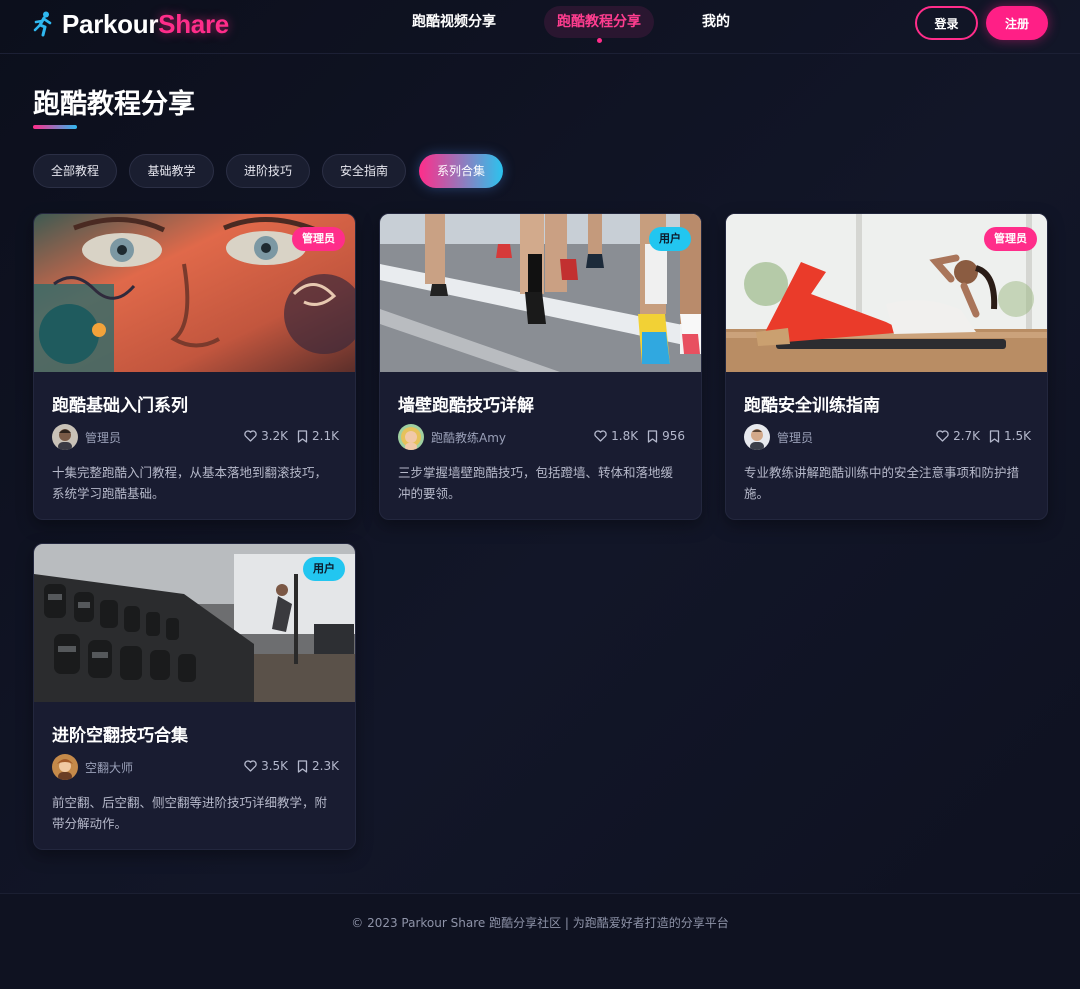 This screenshot has width=1080, height=989. I want to click on save-stat: 2.1K, so click(318, 436).